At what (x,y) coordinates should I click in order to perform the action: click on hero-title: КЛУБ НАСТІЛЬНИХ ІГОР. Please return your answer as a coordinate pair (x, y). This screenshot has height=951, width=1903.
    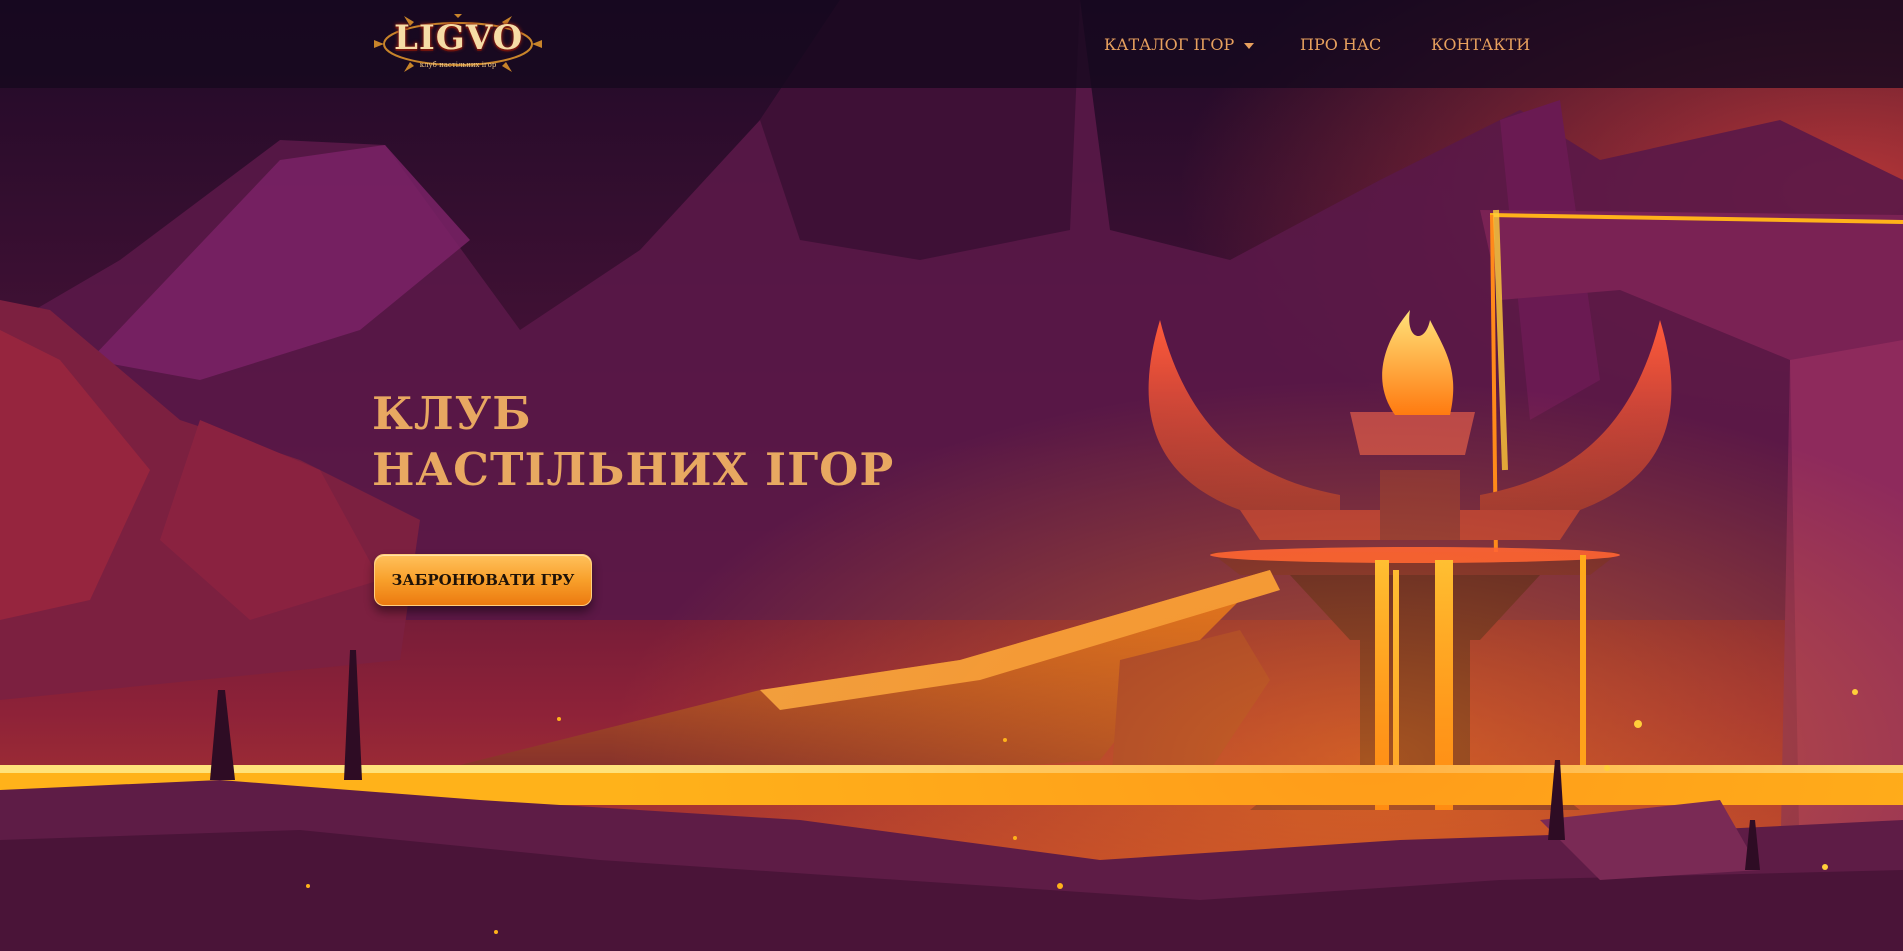
    Looking at the image, I should click on (633, 442).